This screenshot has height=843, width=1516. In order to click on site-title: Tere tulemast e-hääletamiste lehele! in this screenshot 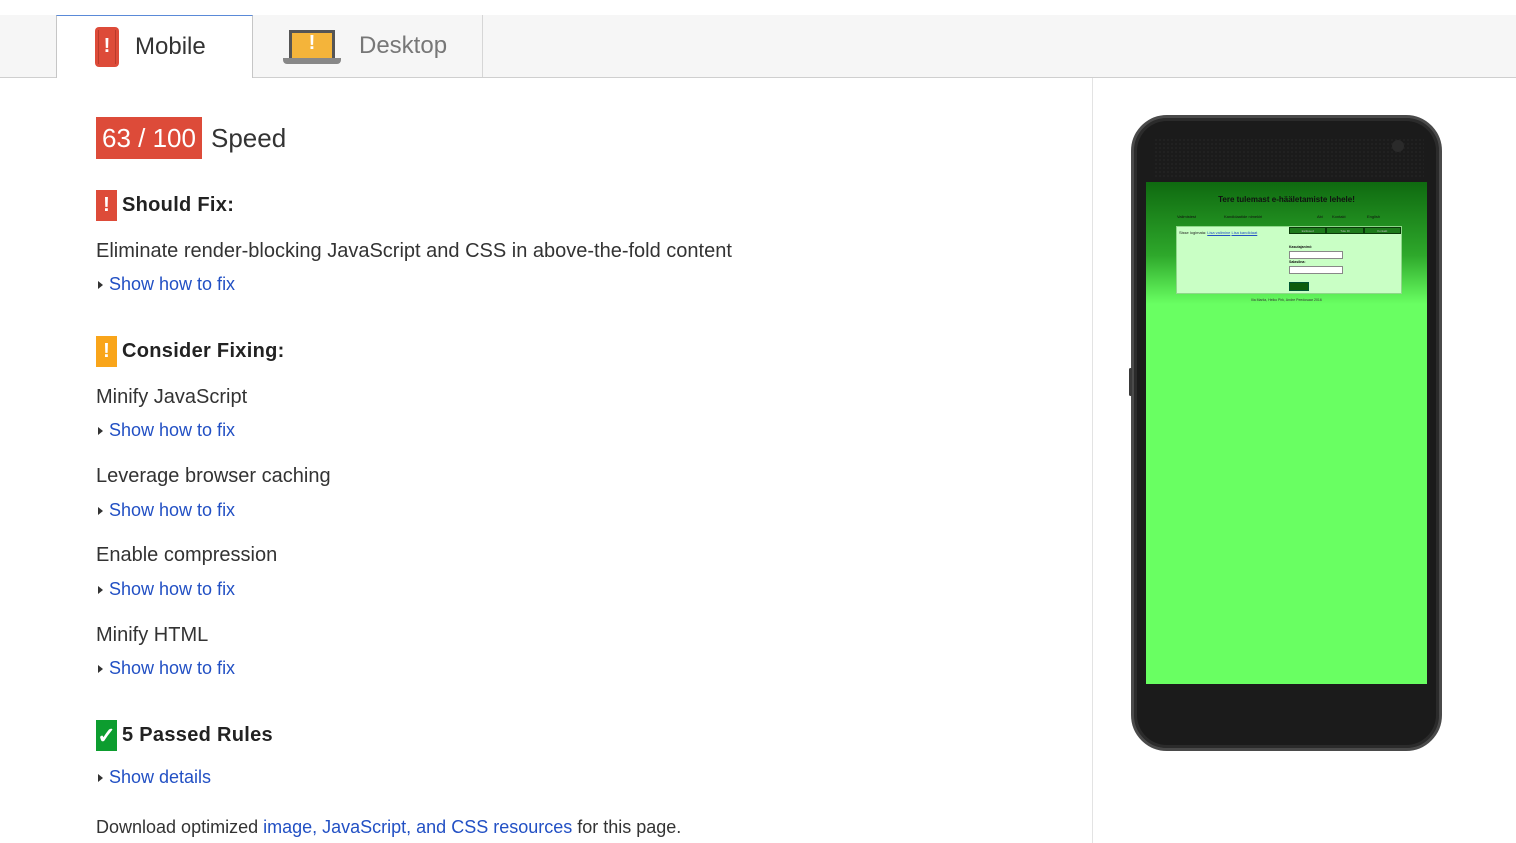, I will do `click(1286, 199)`.